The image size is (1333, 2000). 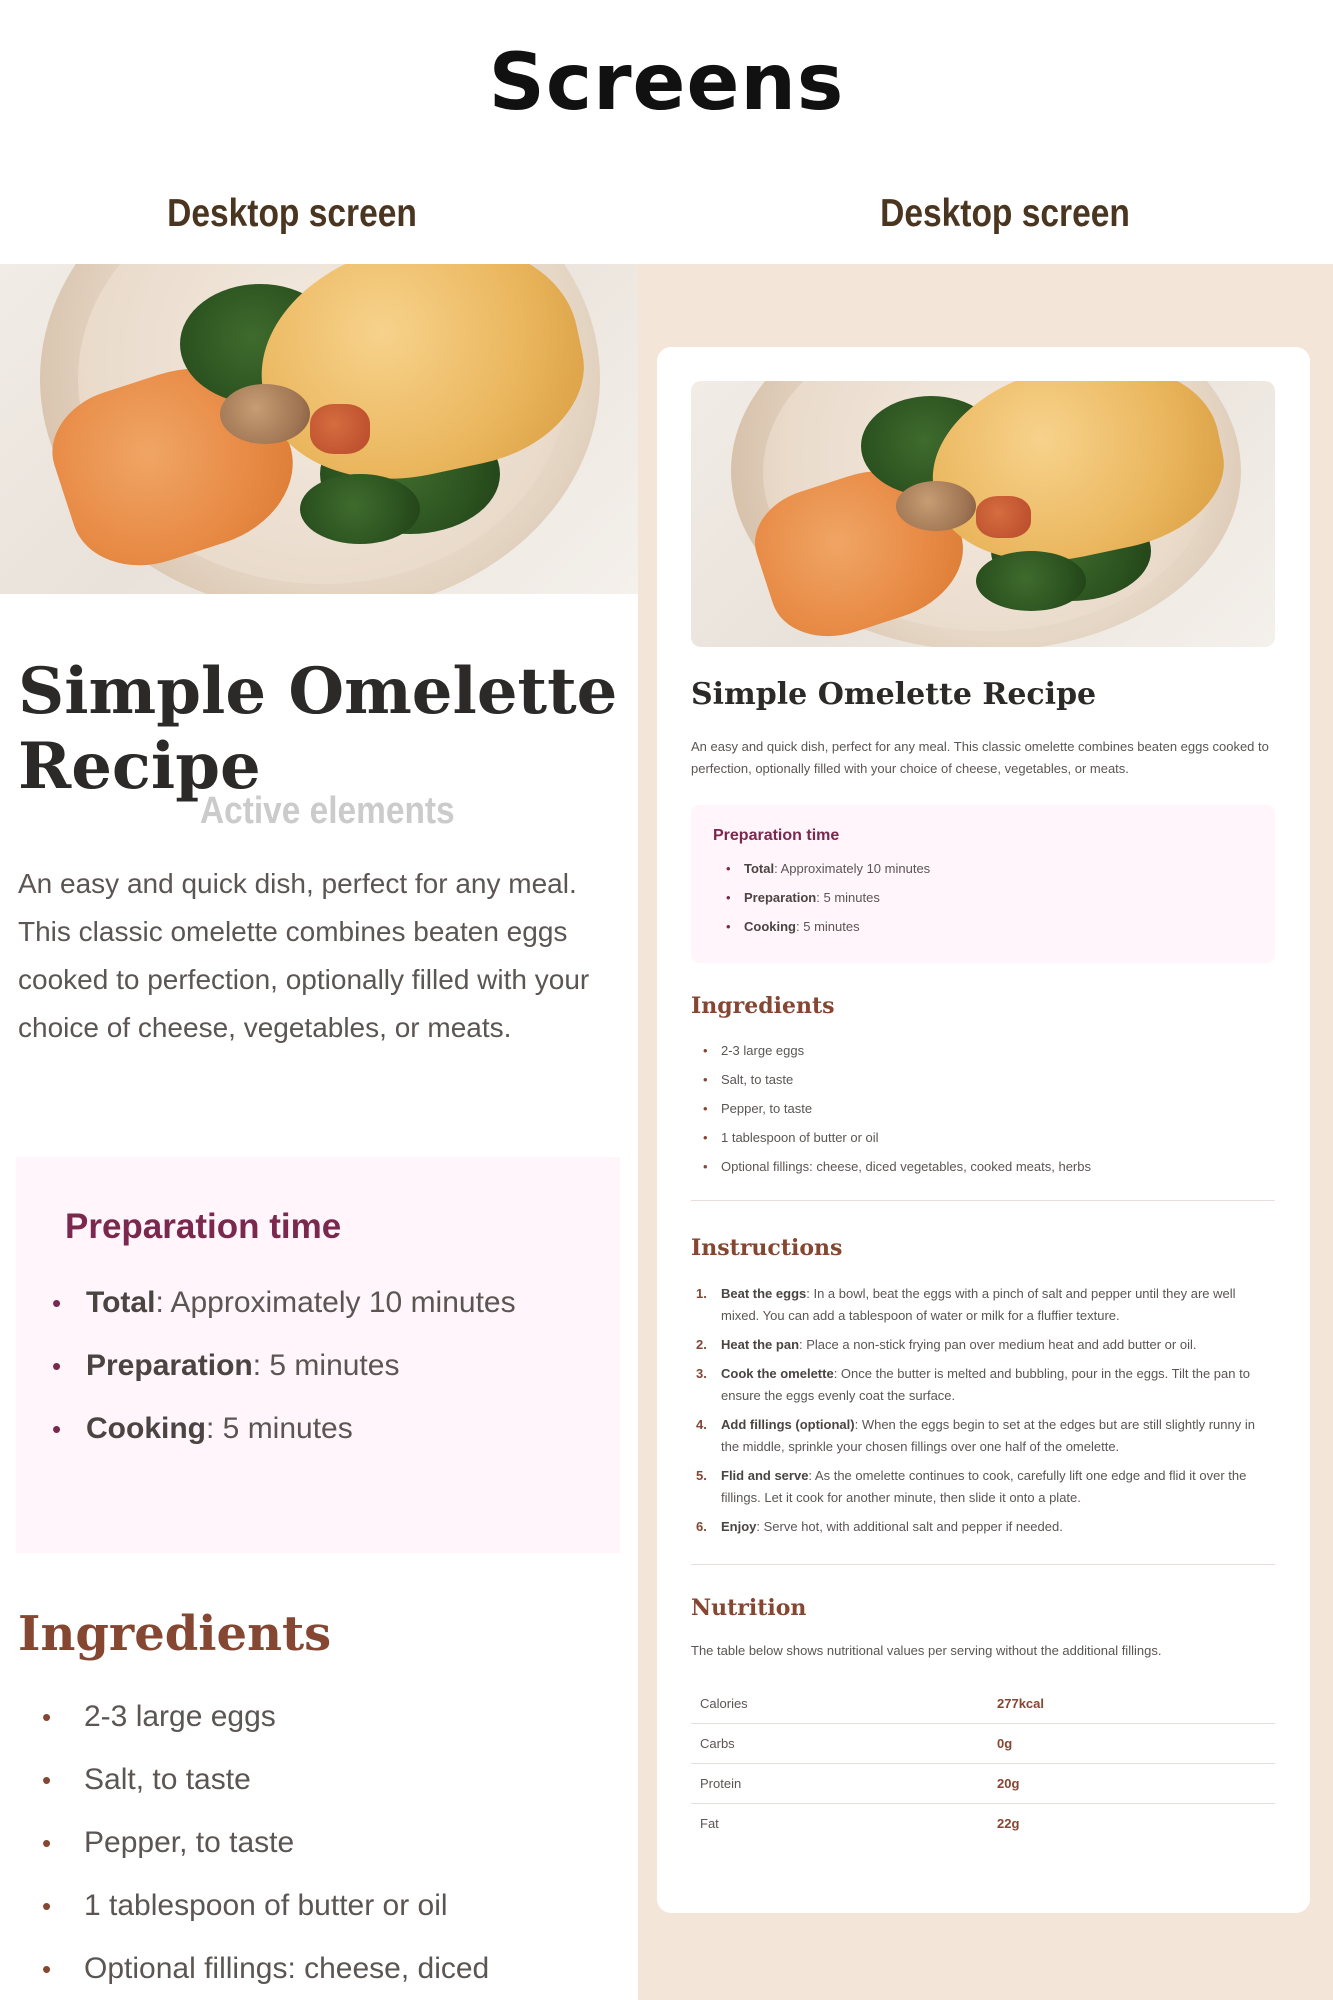 I want to click on right-screen-heading: Desktop screen, so click(x=1005, y=213).